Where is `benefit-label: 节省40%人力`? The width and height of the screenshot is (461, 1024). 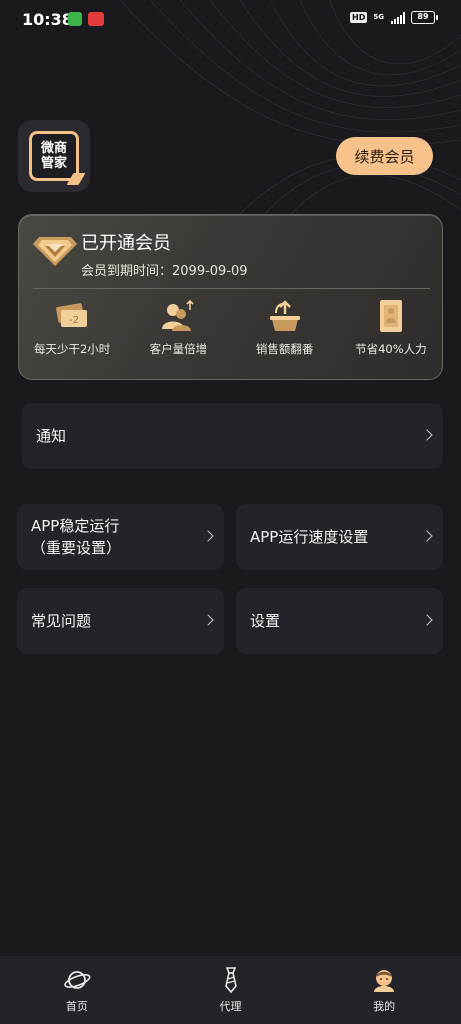
benefit-label: 节省40%人力 is located at coordinates (391, 349).